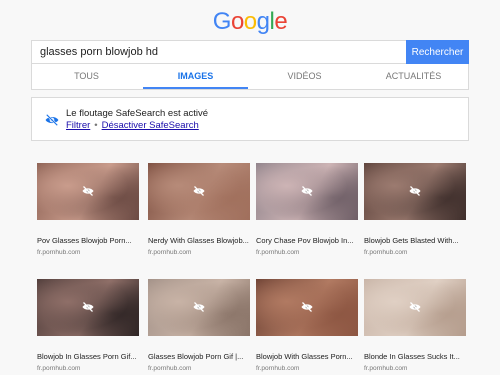 Image resolution: width=500 pixels, height=375 pixels. I want to click on logo-letter: g, so click(263, 21).